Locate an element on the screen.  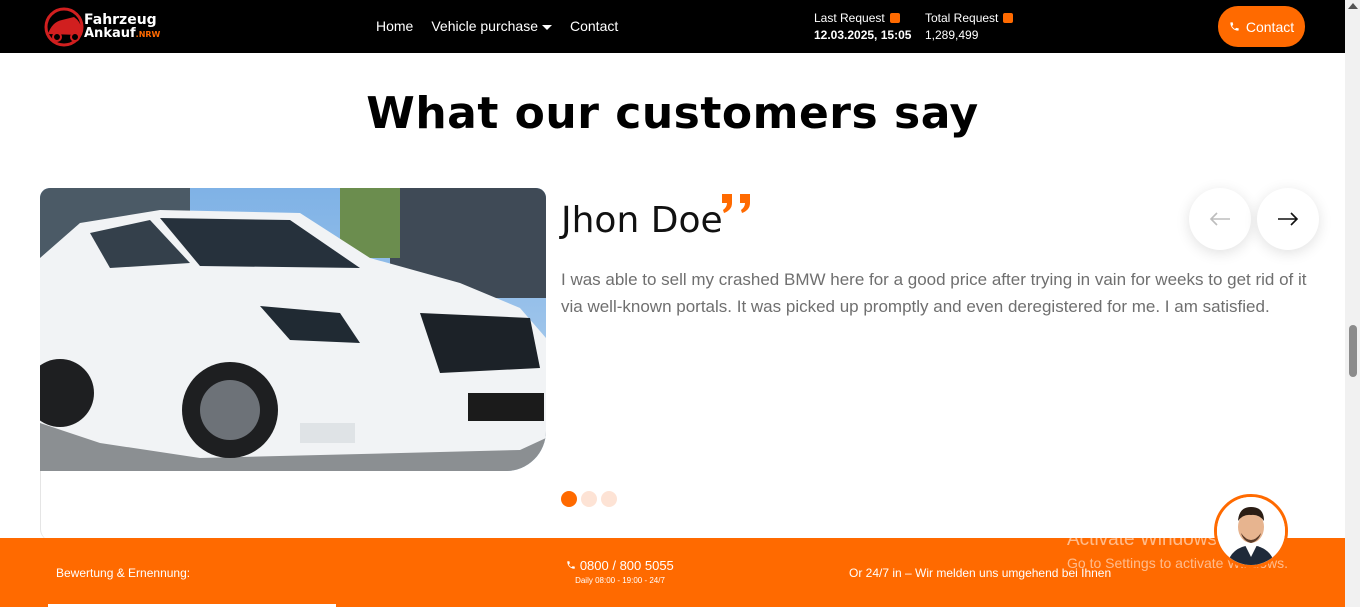
chart-icon is located at coordinates (1008, 18).